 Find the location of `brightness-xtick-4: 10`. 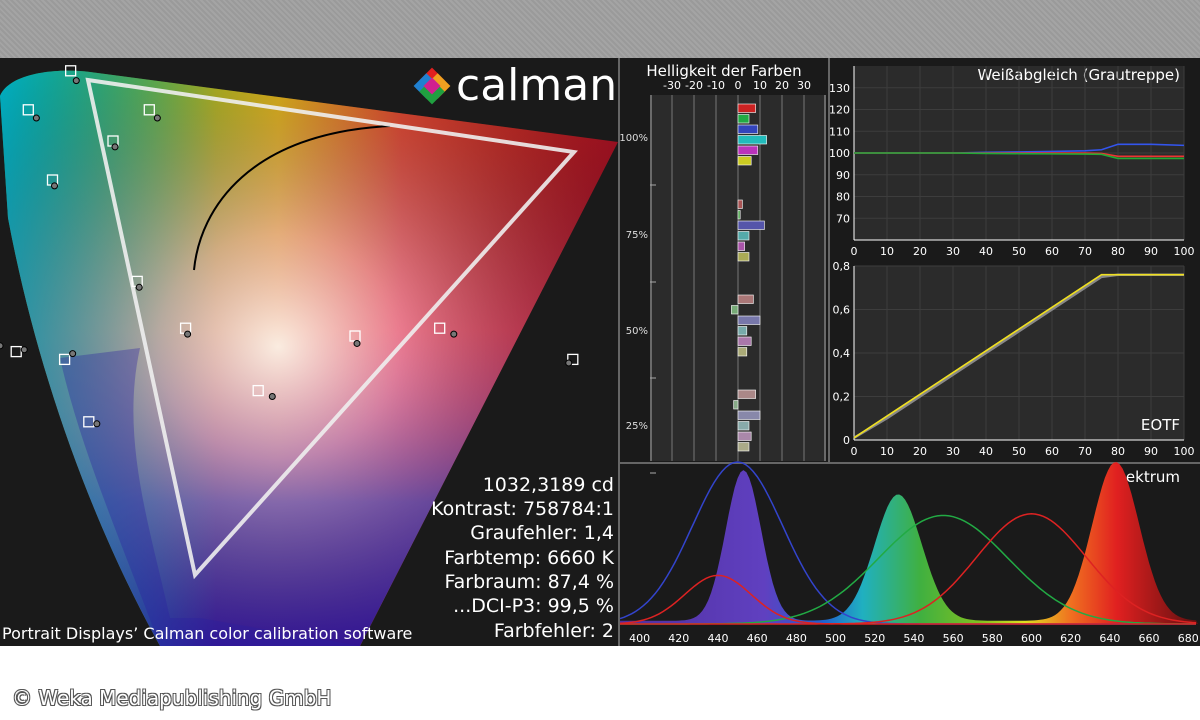

brightness-xtick-4: 10 is located at coordinates (760, 85).